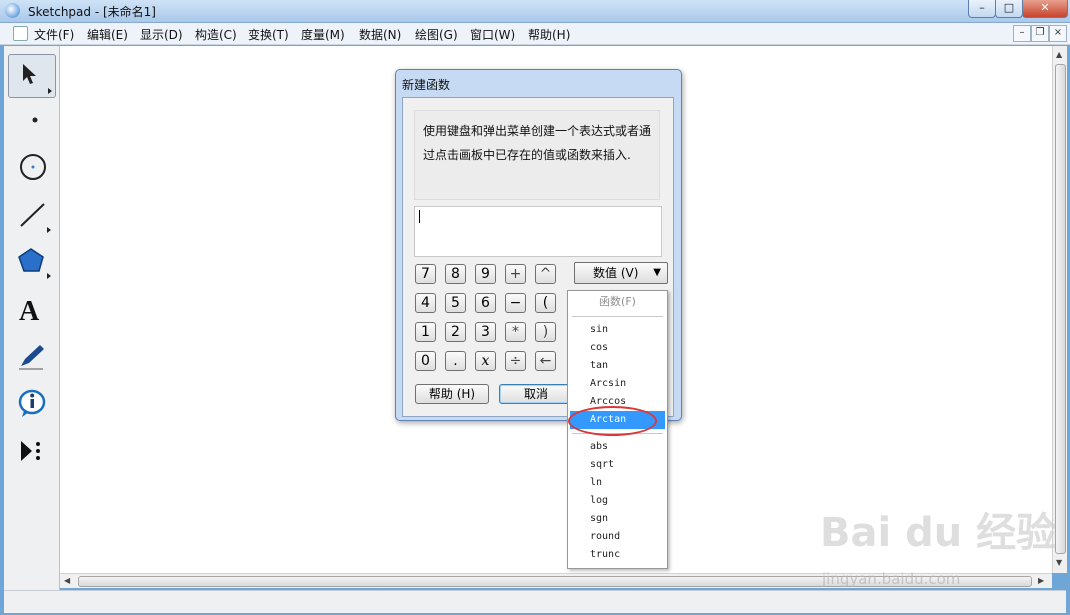 This screenshot has width=1070, height=615. I want to click on menu-data: 数据(N), so click(380, 34).